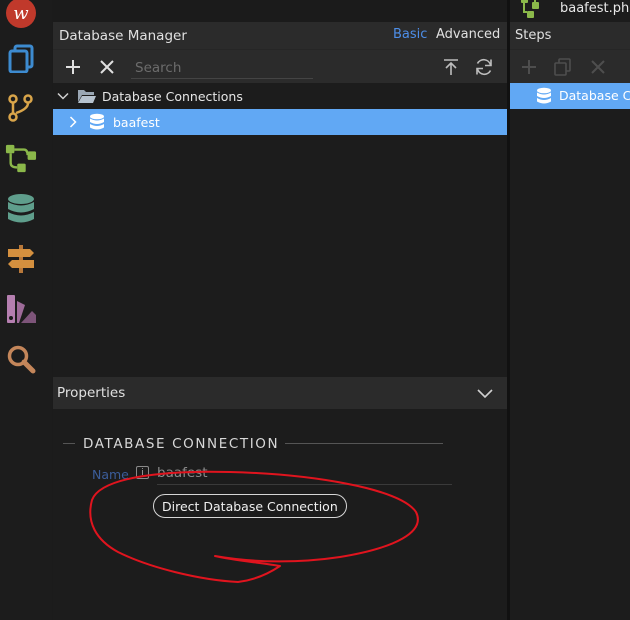  I want to click on server-workflow-icon, so click(21, 158).